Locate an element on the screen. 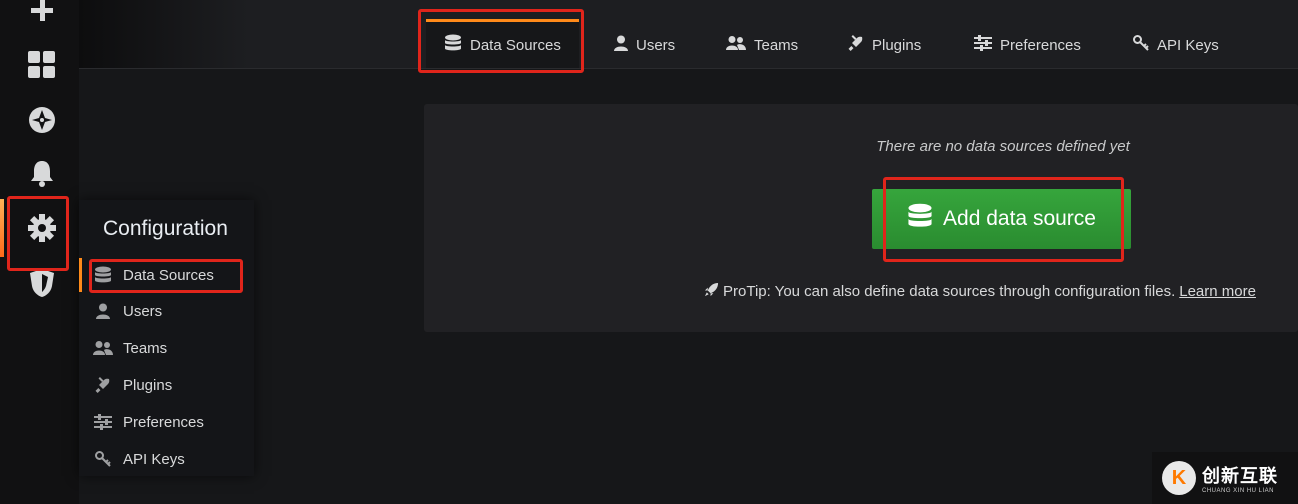 This screenshot has width=1298, height=504. tab-teams: Teams is located at coordinates (762, 45).